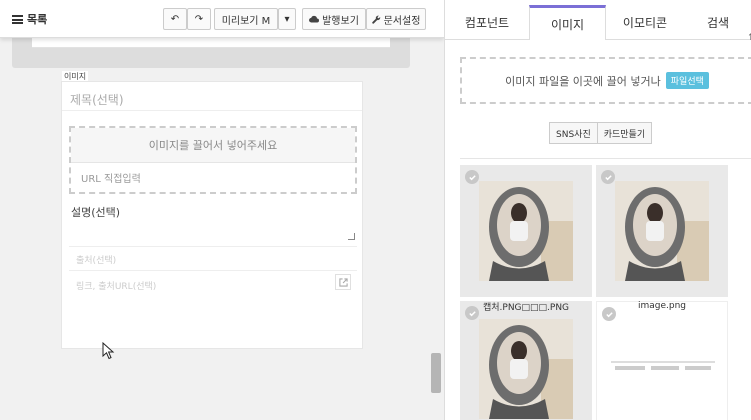  I want to click on previous-block, so click(211, 53).